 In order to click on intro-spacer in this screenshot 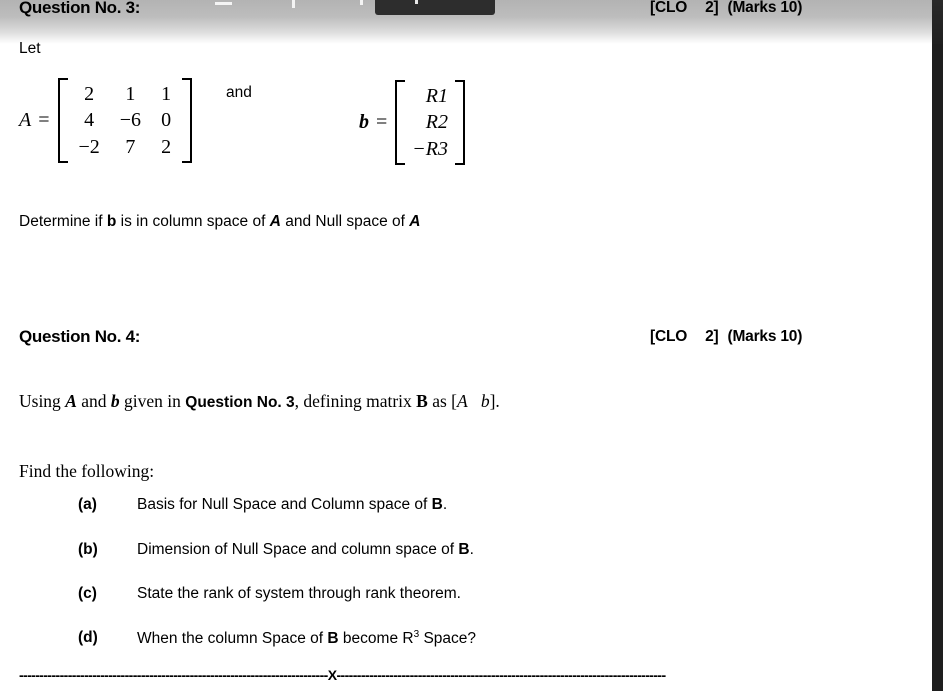, I will do `click(474, 401)`.